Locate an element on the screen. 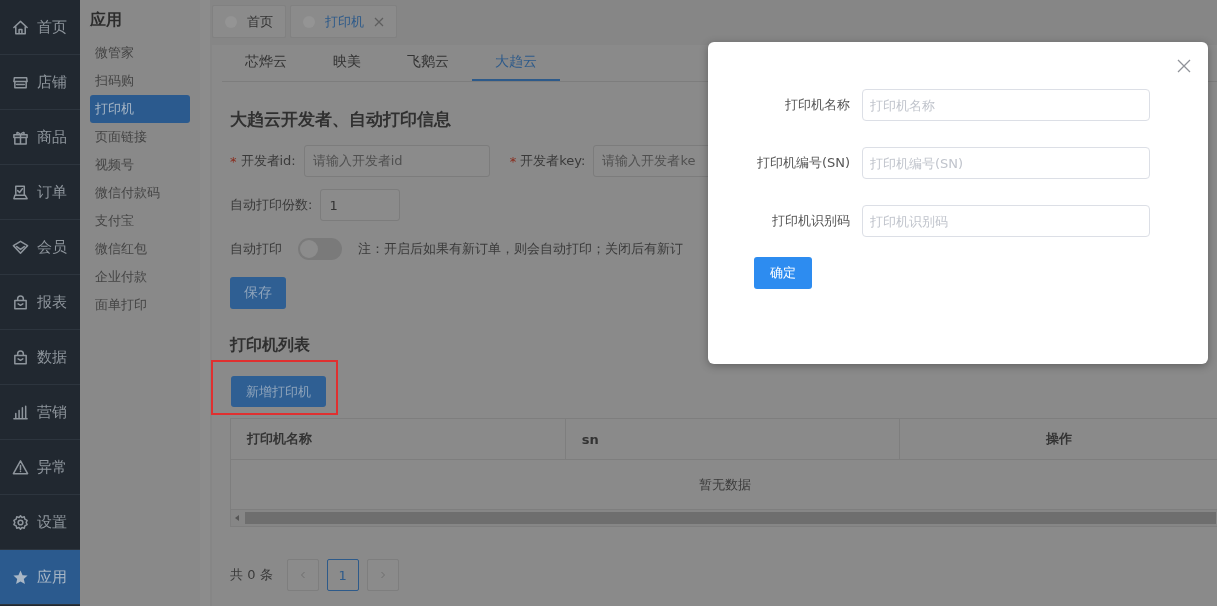 This screenshot has width=1217, height=606. page-button: 1 is located at coordinates (342, 575).